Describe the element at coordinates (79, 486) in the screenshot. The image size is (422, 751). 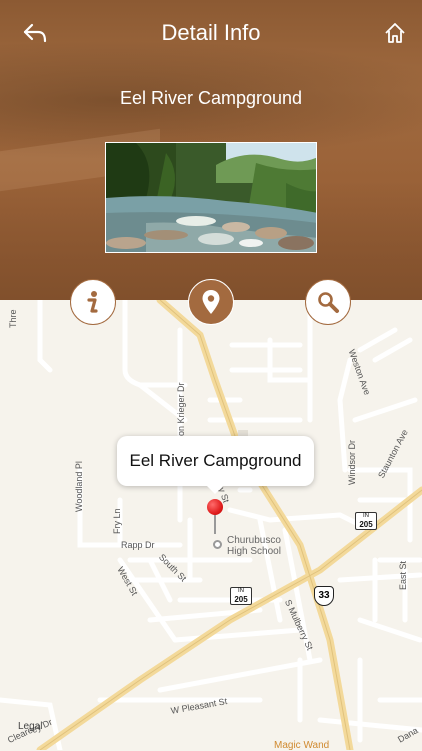
I see `street-label-woodland: Woodland Pl` at that location.